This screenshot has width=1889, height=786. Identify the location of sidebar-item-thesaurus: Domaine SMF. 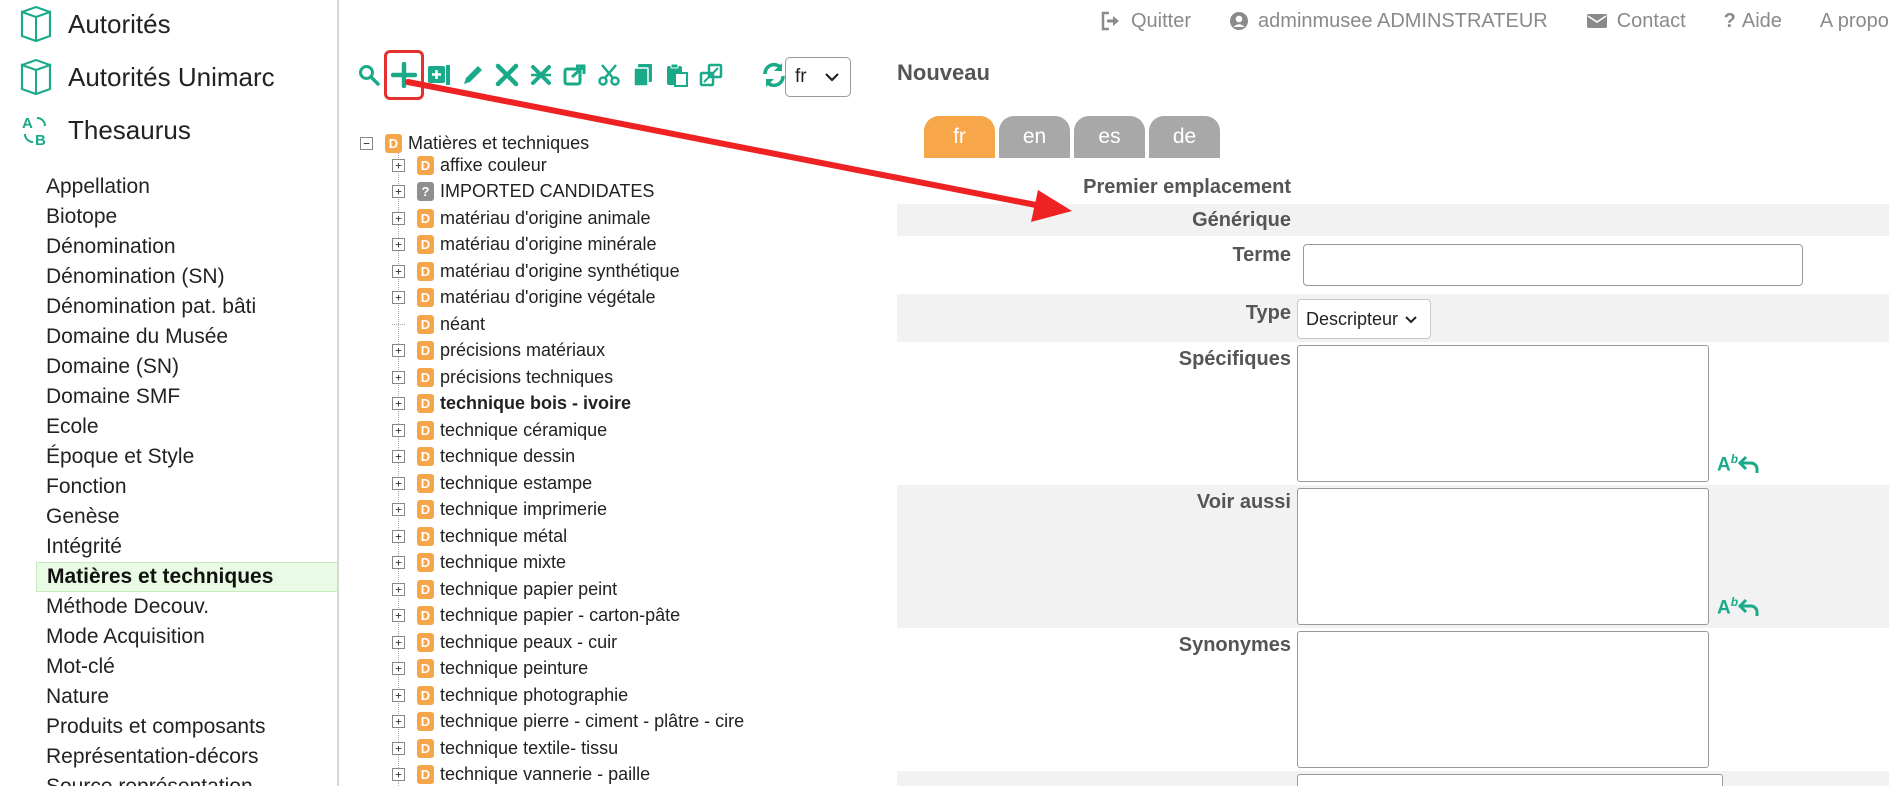
(186, 397).